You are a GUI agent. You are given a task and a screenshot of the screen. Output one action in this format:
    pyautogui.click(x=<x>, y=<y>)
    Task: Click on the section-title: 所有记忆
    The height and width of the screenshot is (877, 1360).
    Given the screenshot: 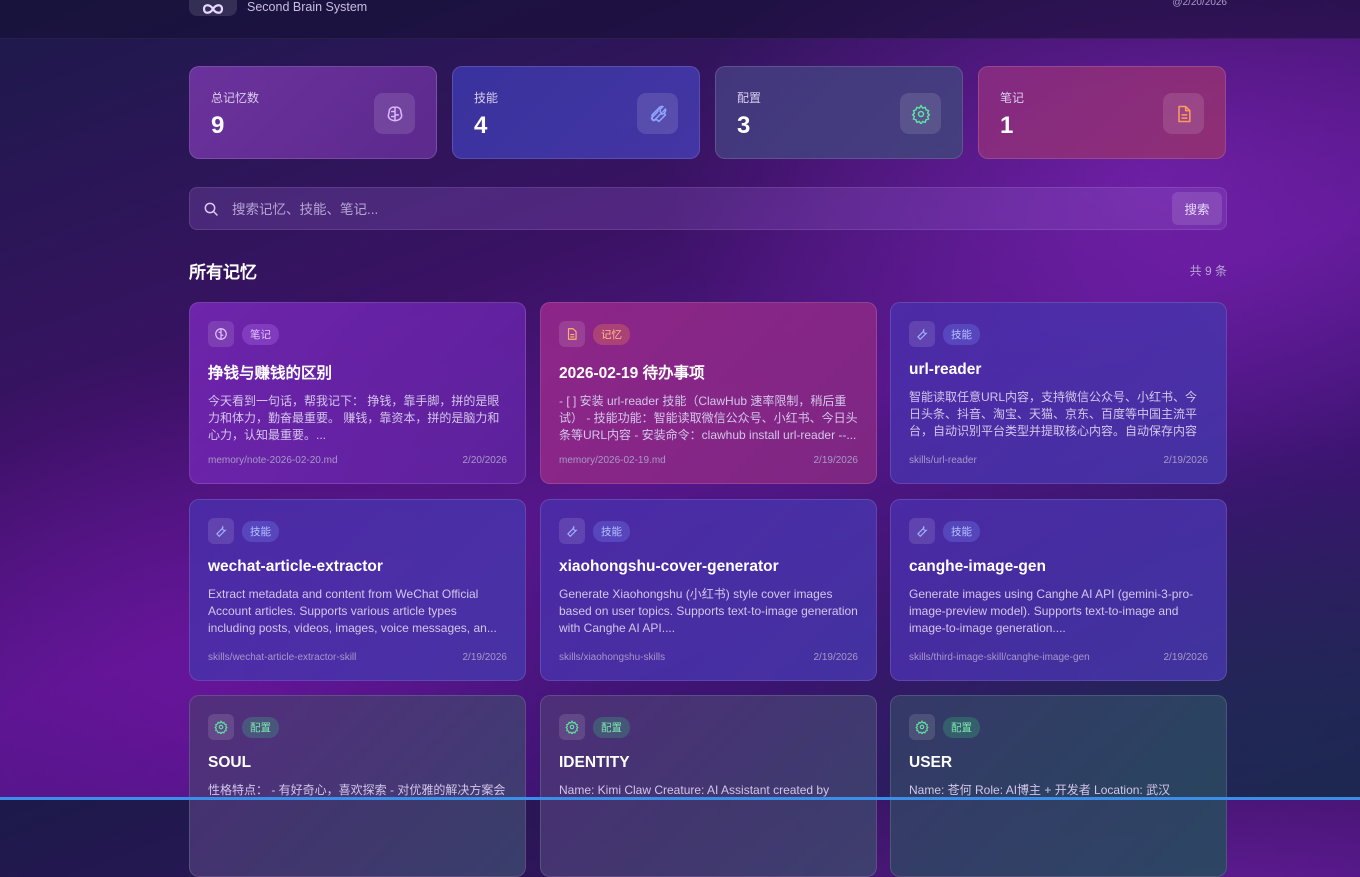 What is the action you would take?
    pyautogui.click(x=223, y=272)
    